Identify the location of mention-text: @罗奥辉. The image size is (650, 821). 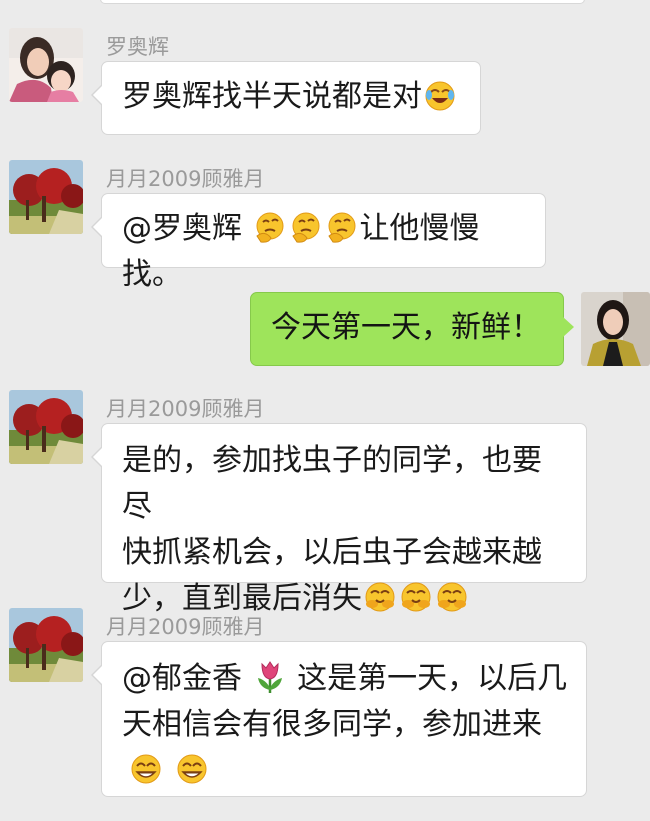
(182, 228).